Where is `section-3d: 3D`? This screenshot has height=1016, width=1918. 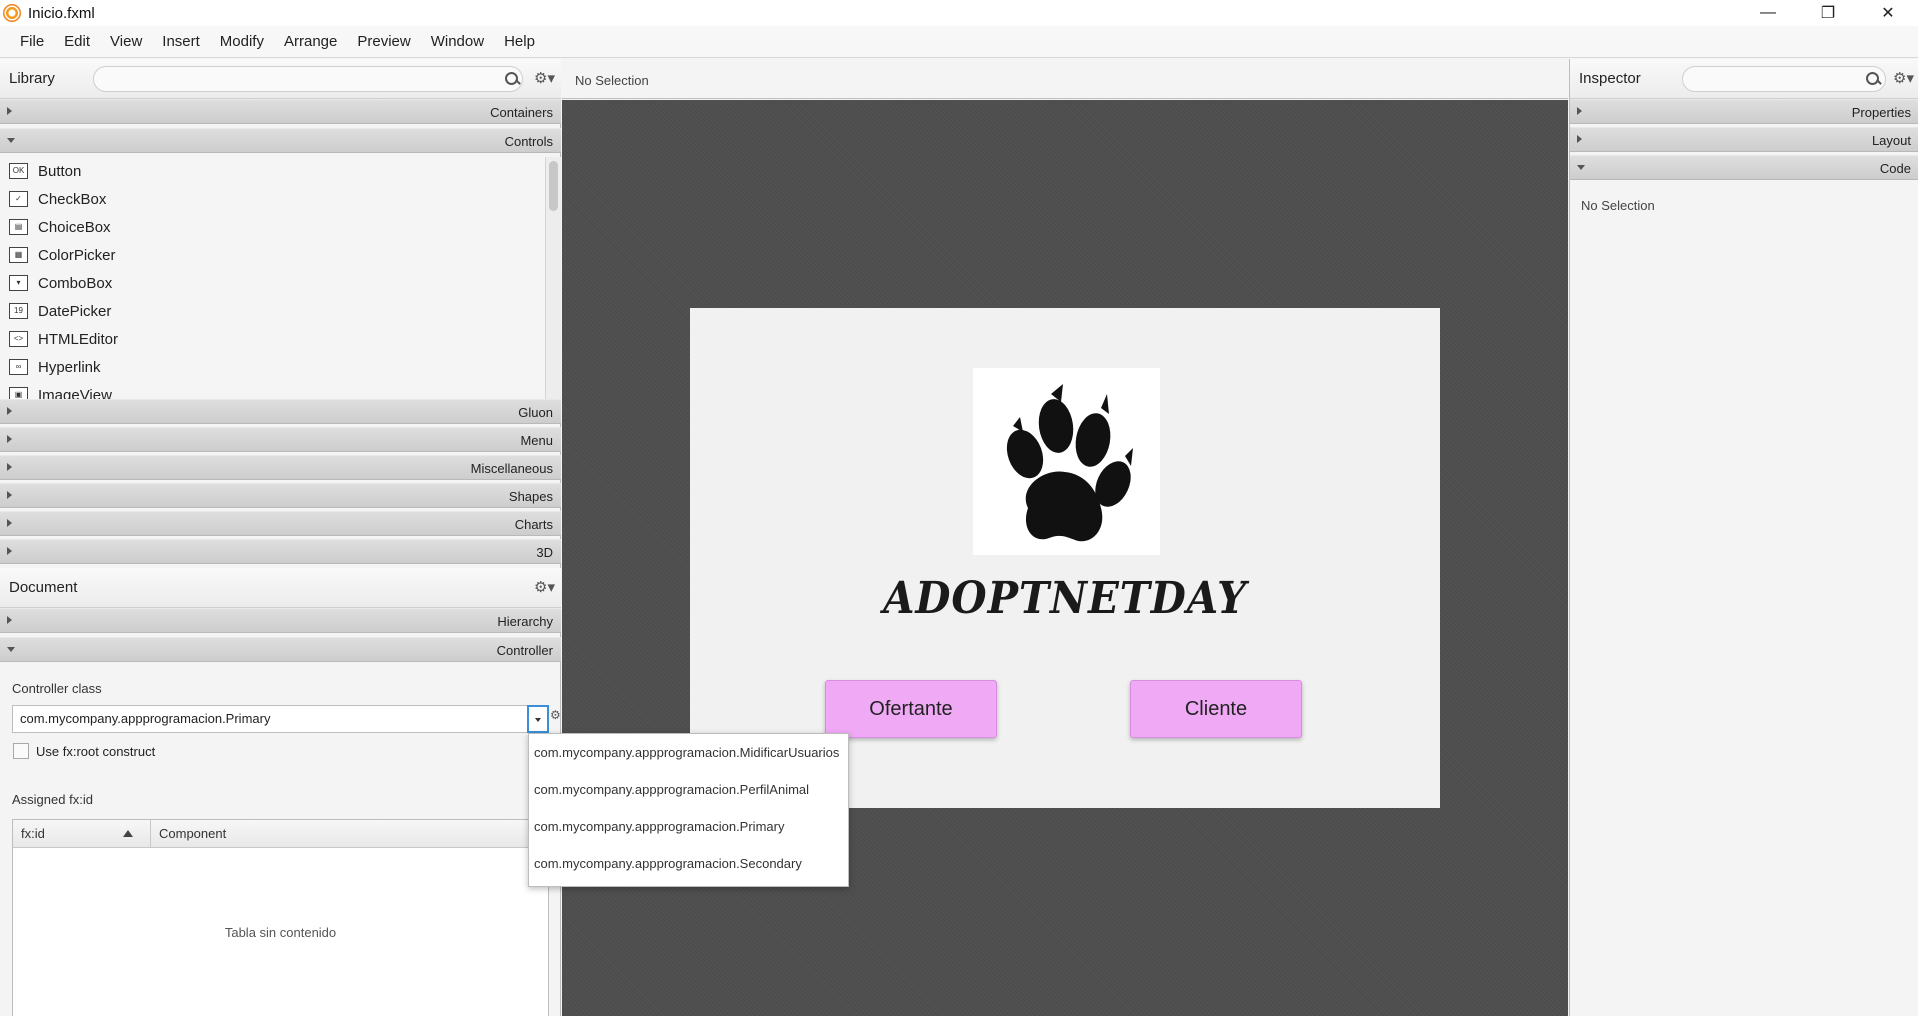
section-3d: 3D is located at coordinates (280, 551).